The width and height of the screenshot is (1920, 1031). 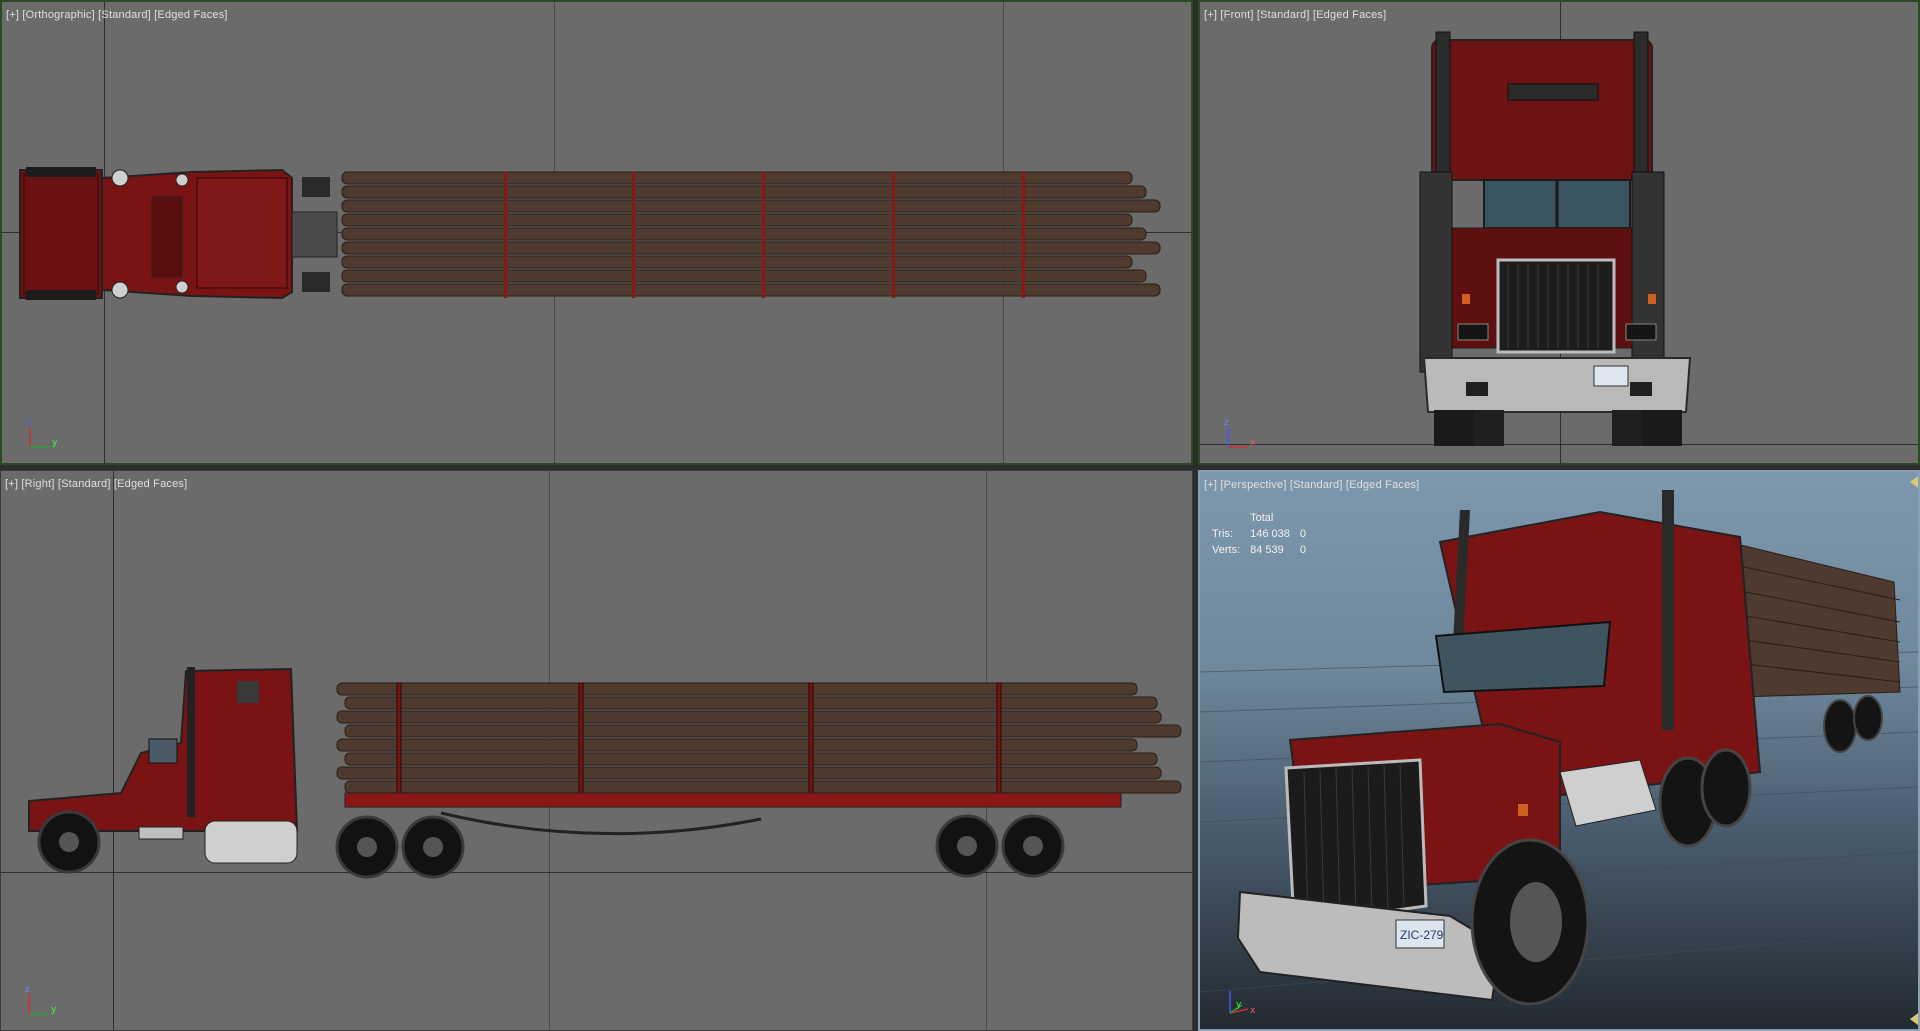 I want to click on axis-gizmo-perspective: y x, so click(x=1242, y=1003).